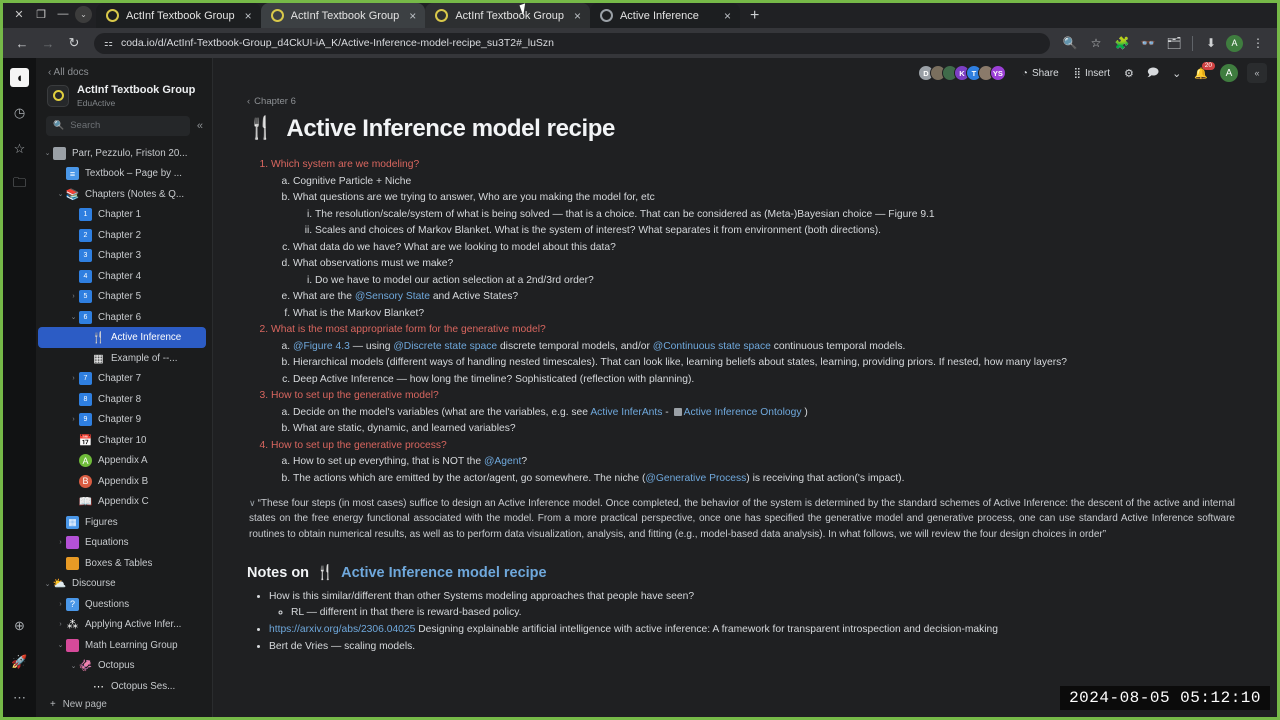 Image resolution: width=1280 pixels, height=720 pixels. What do you see at coordinates (72, 645) in the screenshot?
I see `squares-icon` at bounding box center [72, 645].